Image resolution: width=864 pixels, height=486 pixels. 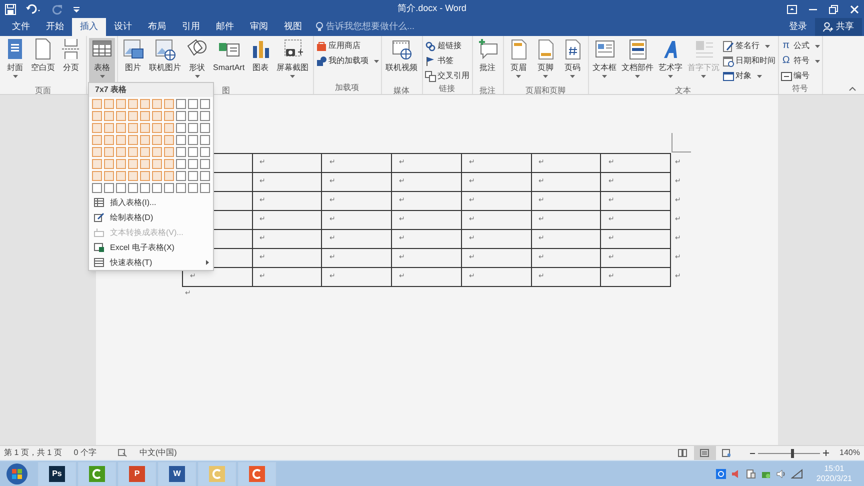 What do you see at coordinates (123, 453) in the screenshot?
I see `proofing-icon` at bounding box center [123, 453].